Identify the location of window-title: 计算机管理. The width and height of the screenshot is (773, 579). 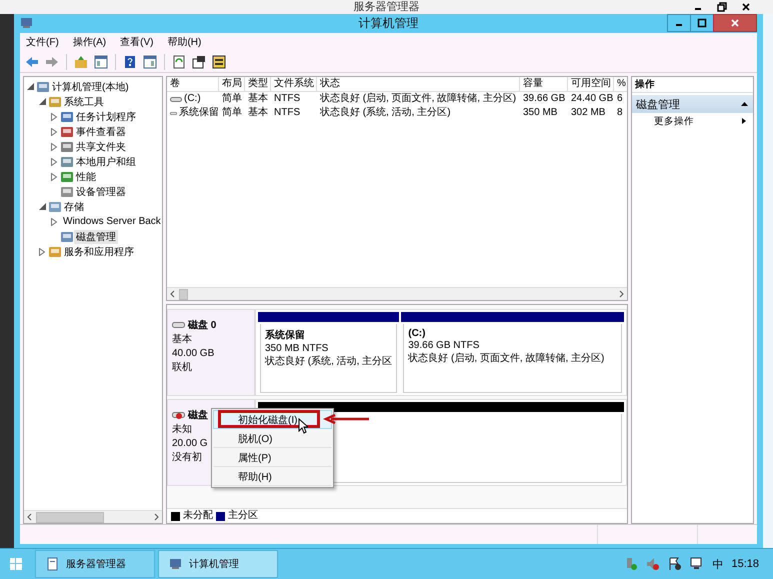
(388, 23).